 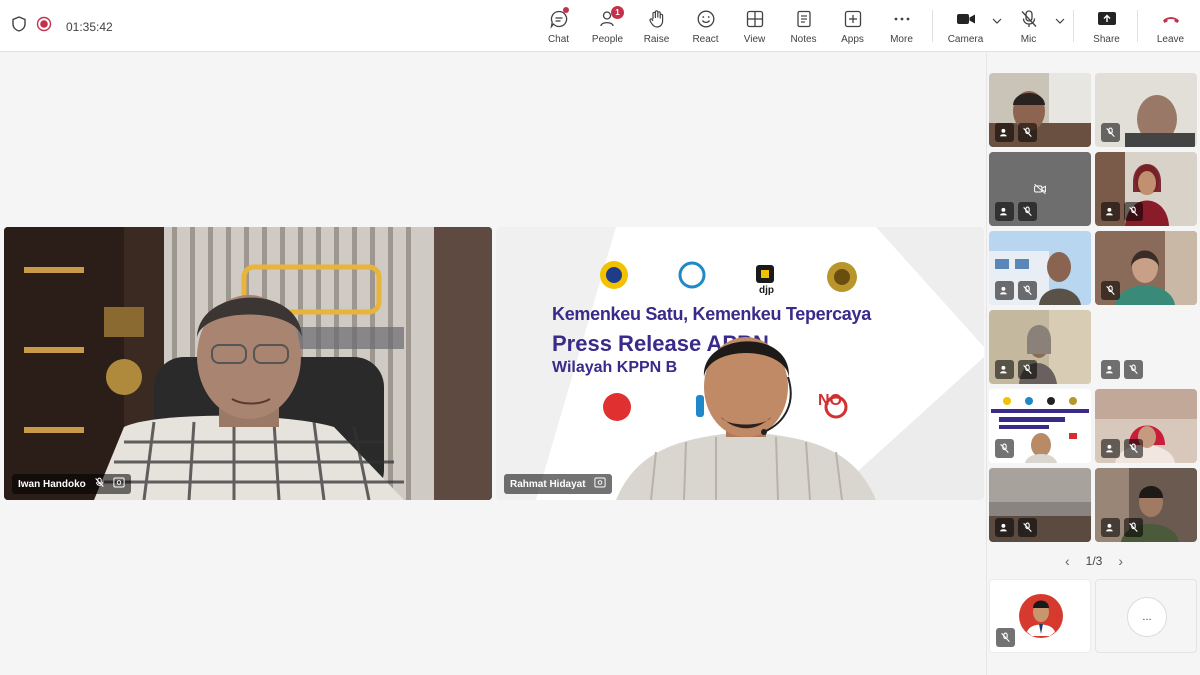 What do you see at coordinates (1171, 19) in the screenshot?
I see `hang-up-icon` at bounding box center [1171, 19].